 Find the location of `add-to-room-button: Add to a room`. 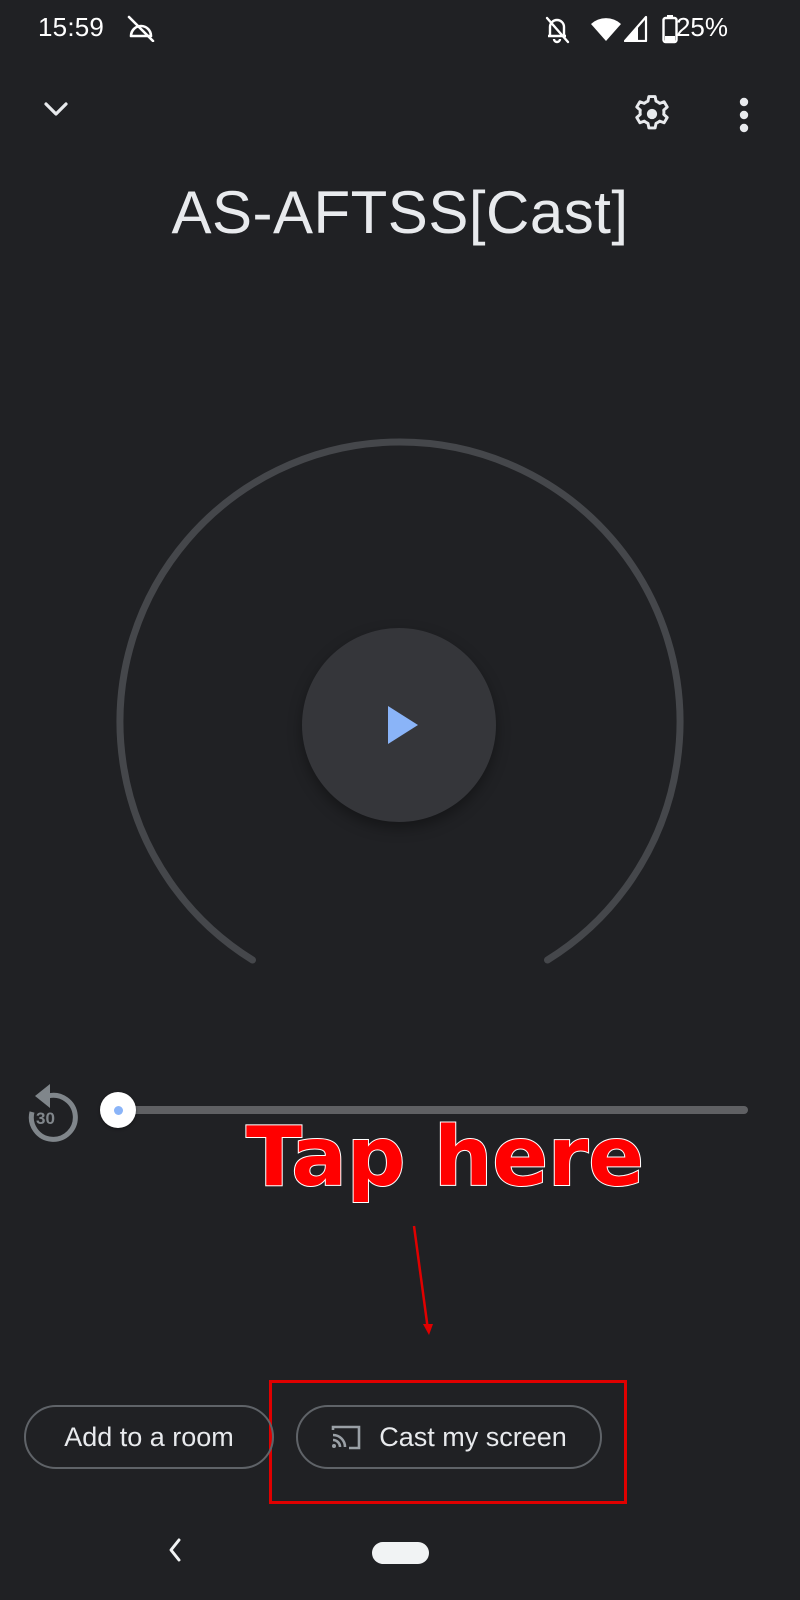

add-to-room-button: Add to a room is located at coordinates (149, 1437).